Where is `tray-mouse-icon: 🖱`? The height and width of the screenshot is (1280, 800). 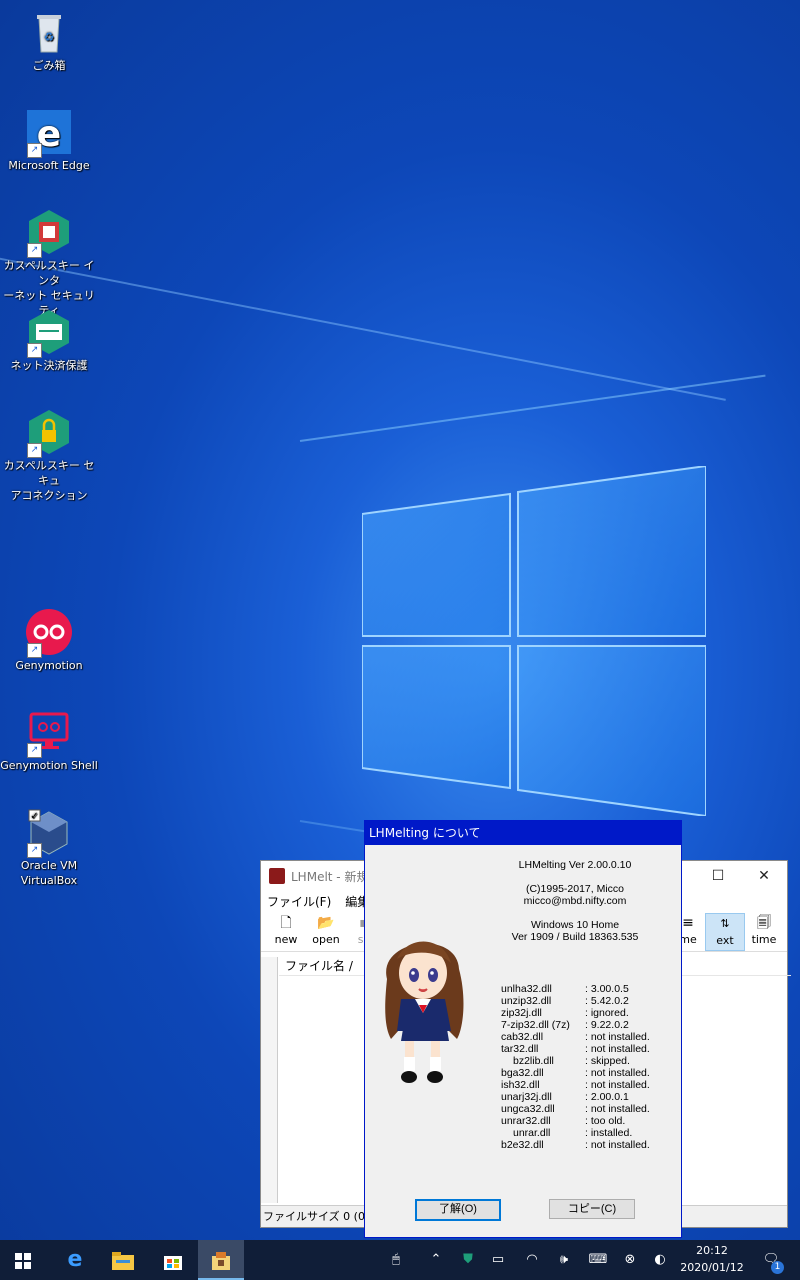 tray-mouse-icon: 🖱 is located at coordinates (396, 1260).